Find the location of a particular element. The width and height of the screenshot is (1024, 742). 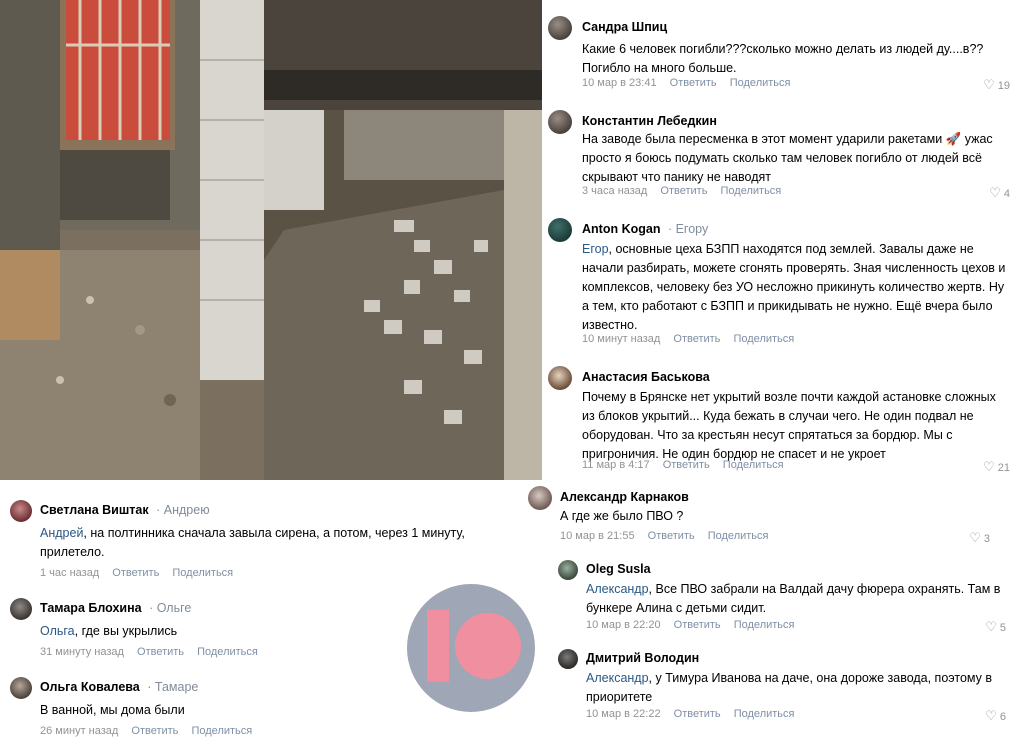

like-count: 19 is located at coordinates (1003, 86).